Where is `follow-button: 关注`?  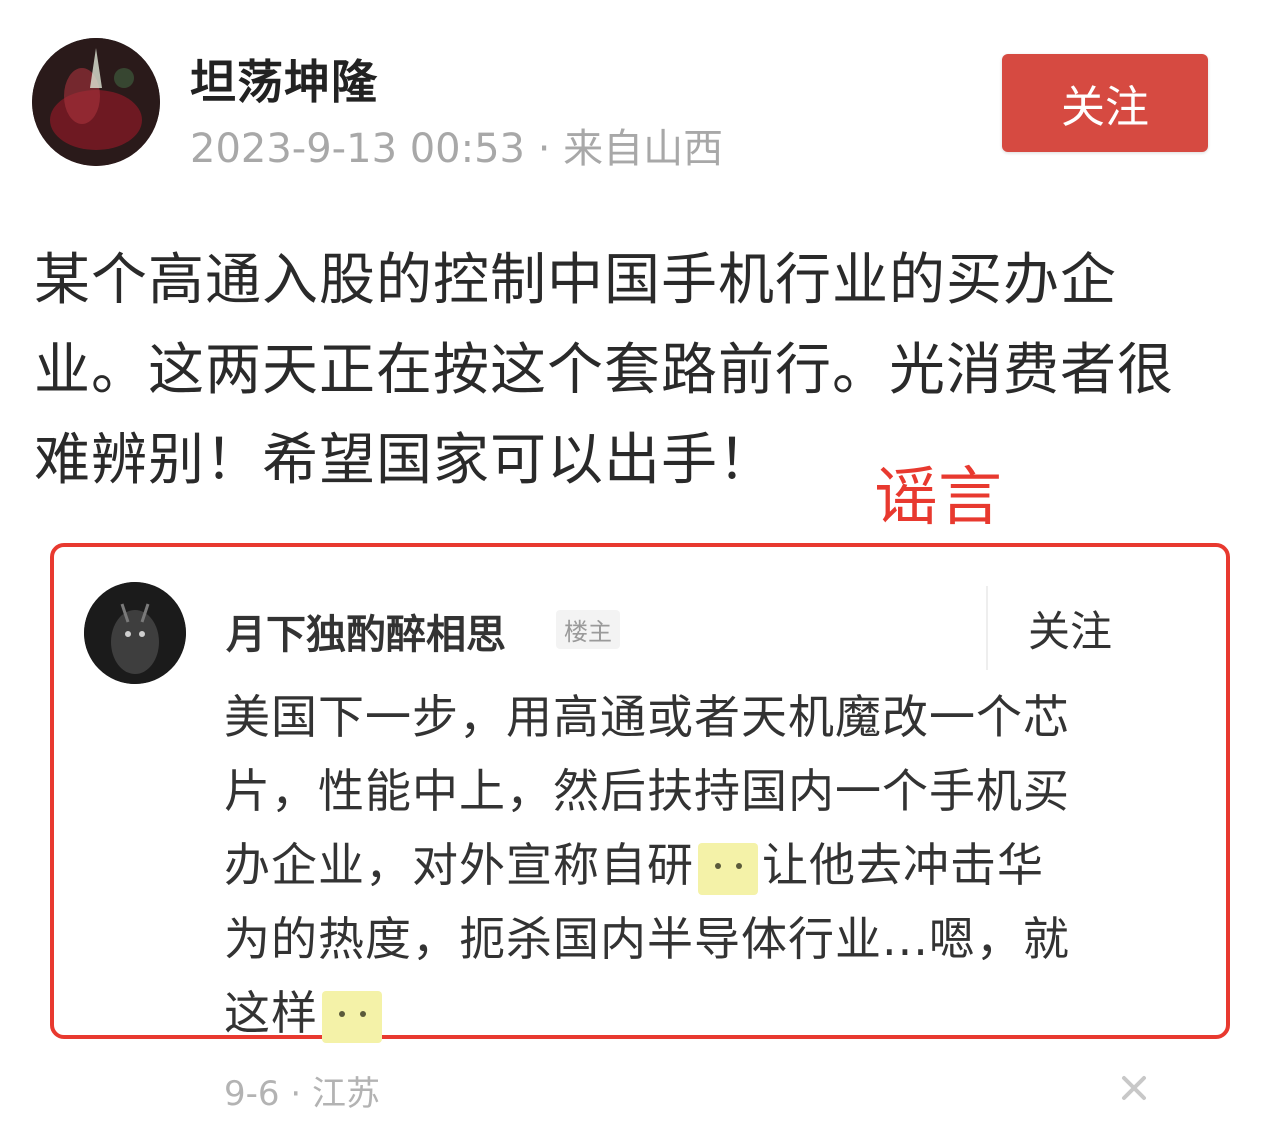
follow-button: 关注 is located at coordinates (1105, 103).